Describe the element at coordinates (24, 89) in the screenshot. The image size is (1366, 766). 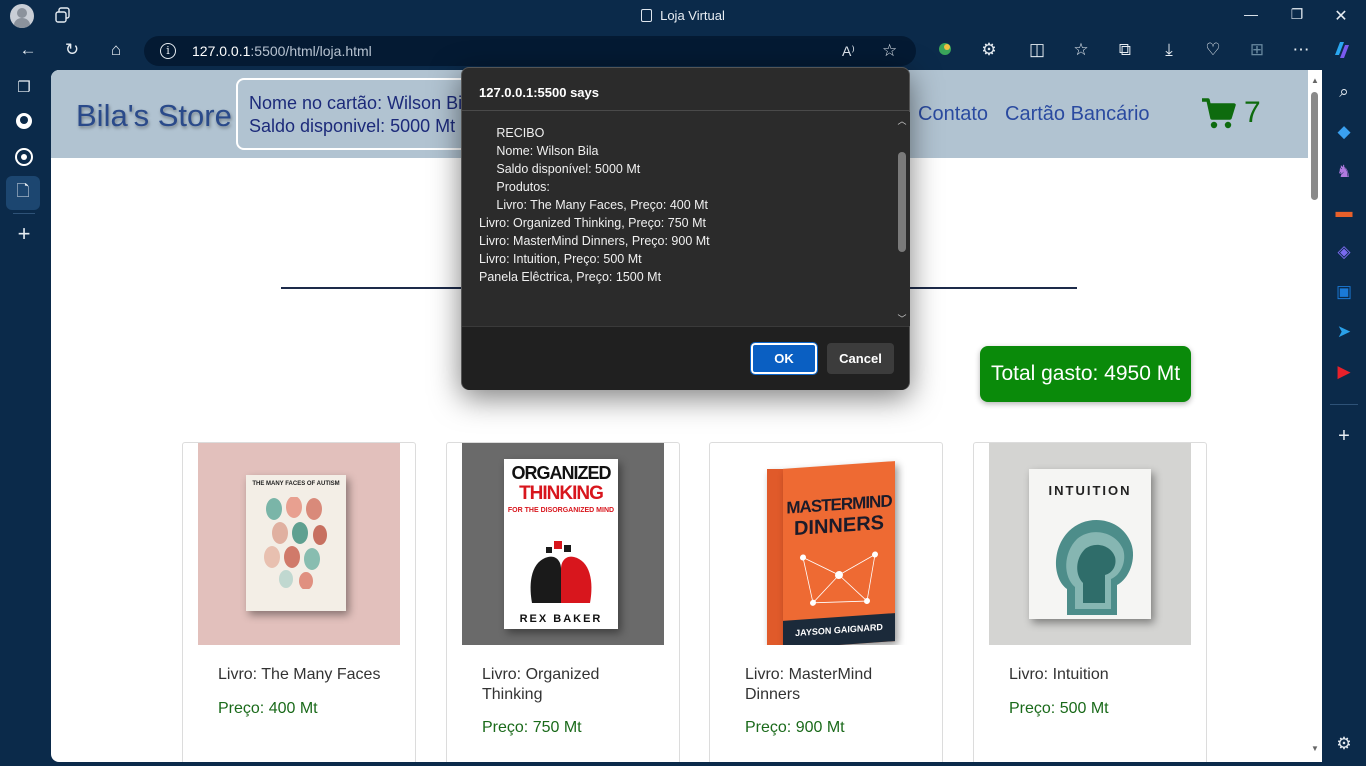
I see `tab-actions-icon: ❐` at that location.